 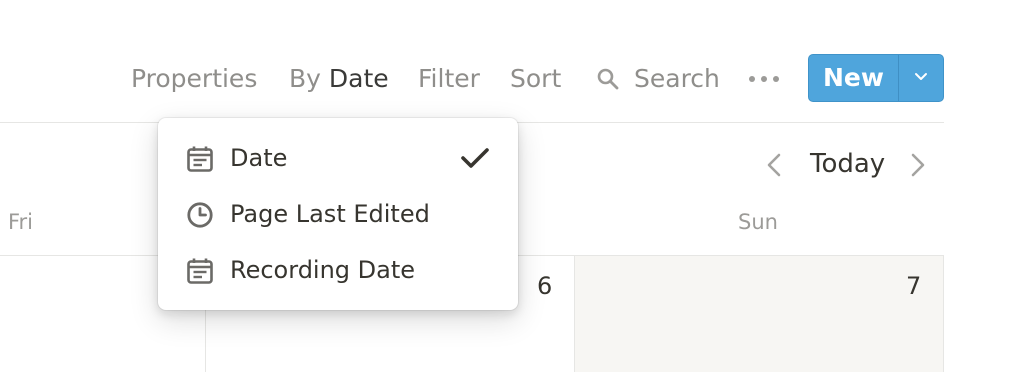 What do you see at coordinates (853, 78) in the screenshot?
I see `new-button: New` at bounding box center [853, 78].